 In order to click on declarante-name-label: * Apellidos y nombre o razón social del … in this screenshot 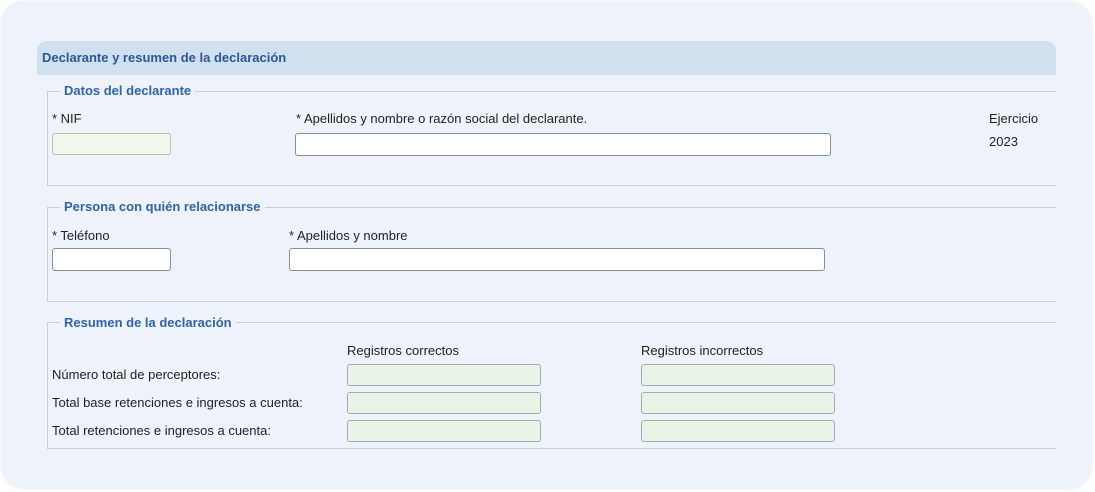, I will do `click(442, 118)`.